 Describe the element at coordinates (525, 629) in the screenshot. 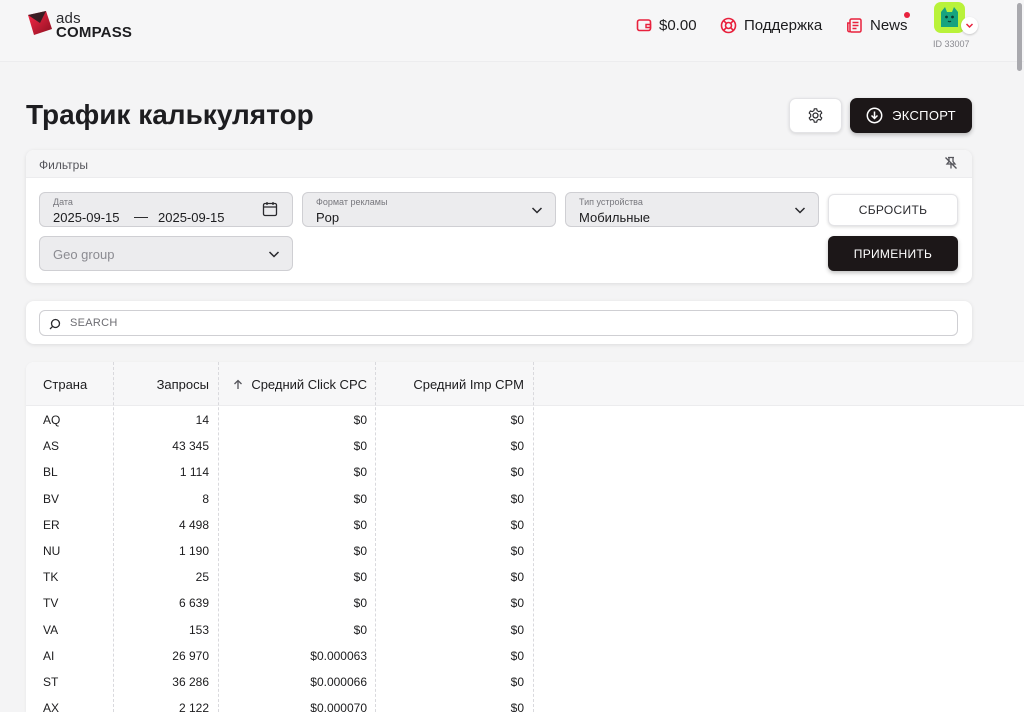

I see `table-row: VA 153 $0 $0` at that location.